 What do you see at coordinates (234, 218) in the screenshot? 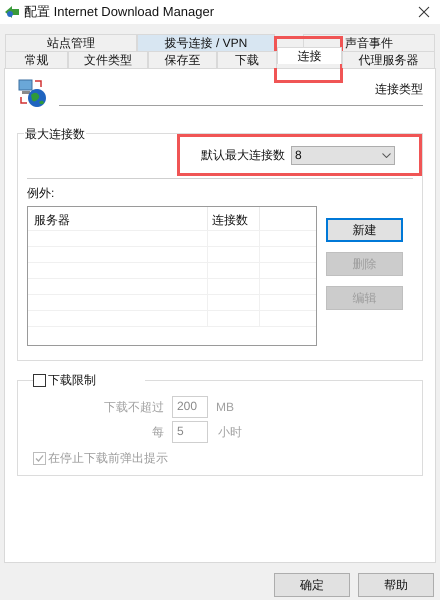
I see `column-header: 连接数` at bounding box center [234, 218].